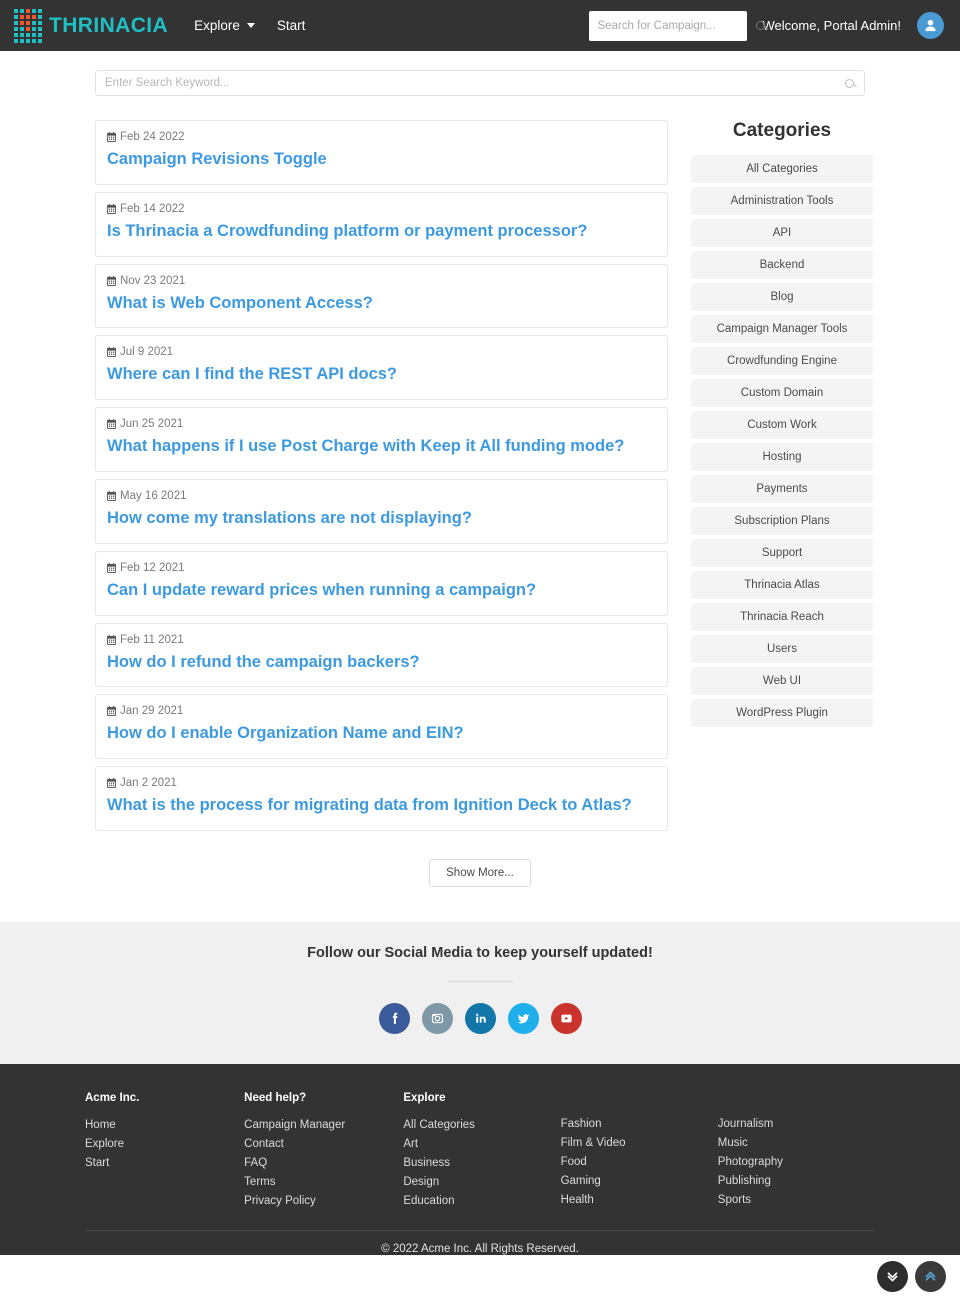  I want to click on nav-item-explore: Explore, so click(224, 25).